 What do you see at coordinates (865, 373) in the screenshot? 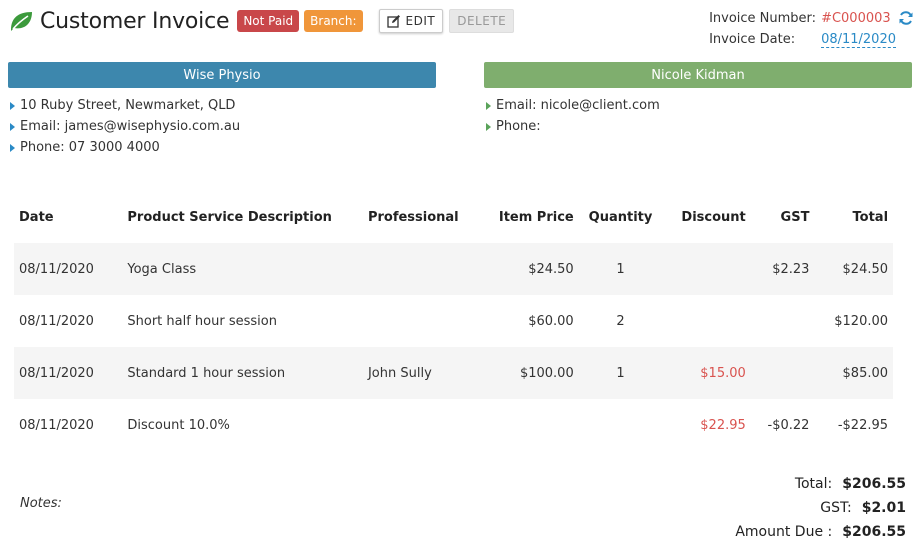
I see `cell-total: $85.00` at bounding box center [865, 373].